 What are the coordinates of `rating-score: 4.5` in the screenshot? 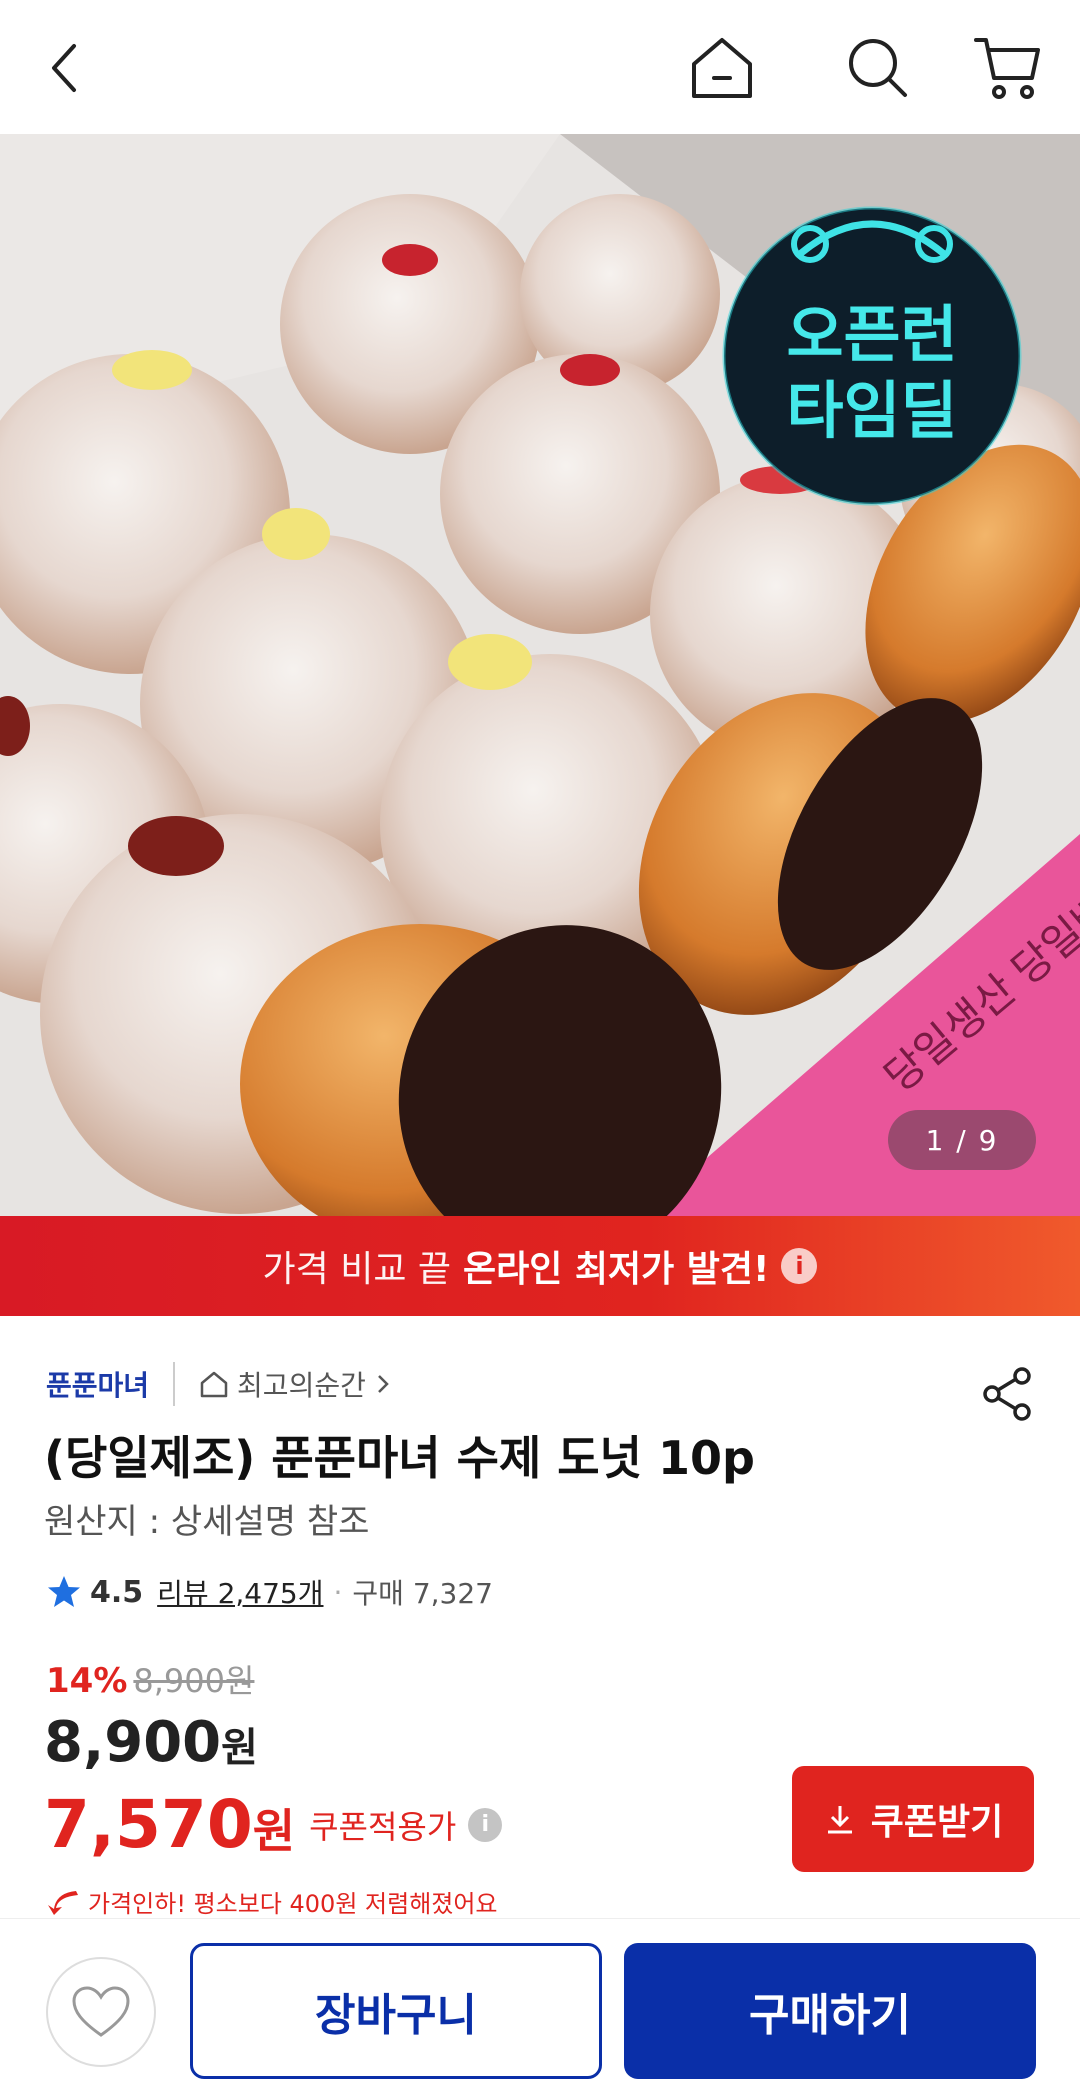 It's located at (117, 1592).